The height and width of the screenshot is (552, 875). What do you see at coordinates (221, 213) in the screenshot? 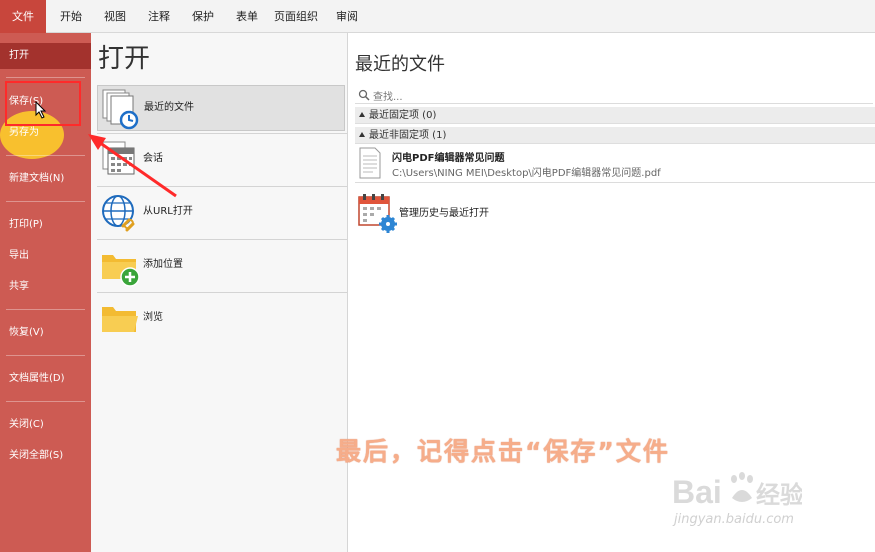
I see `option-open-from-url: 从URL打开` at bounding box center [221, 213].